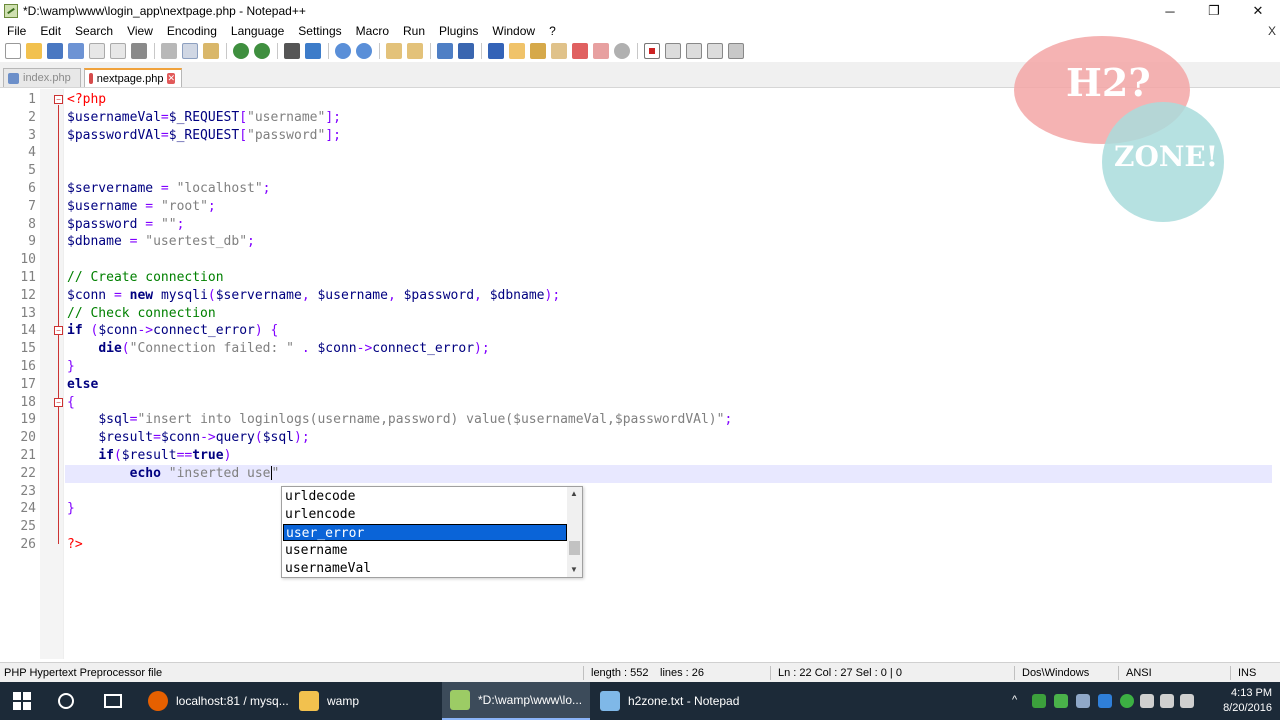  I want to click on clock: 4:13 PM 8/20/2016, so click(1247, 701).